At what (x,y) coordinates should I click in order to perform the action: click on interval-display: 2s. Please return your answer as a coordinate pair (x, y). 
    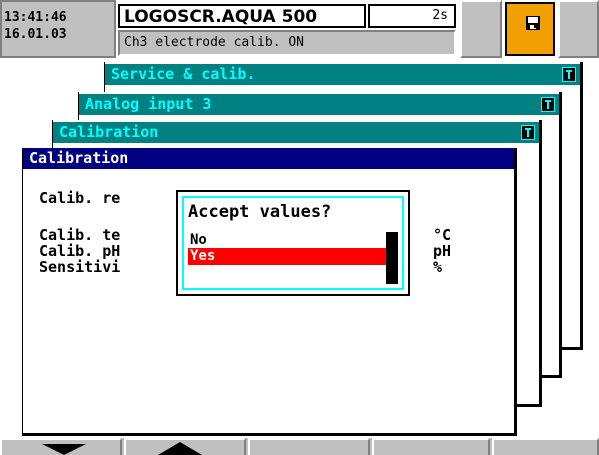
    Looking at the image, I should click on (412, 16).